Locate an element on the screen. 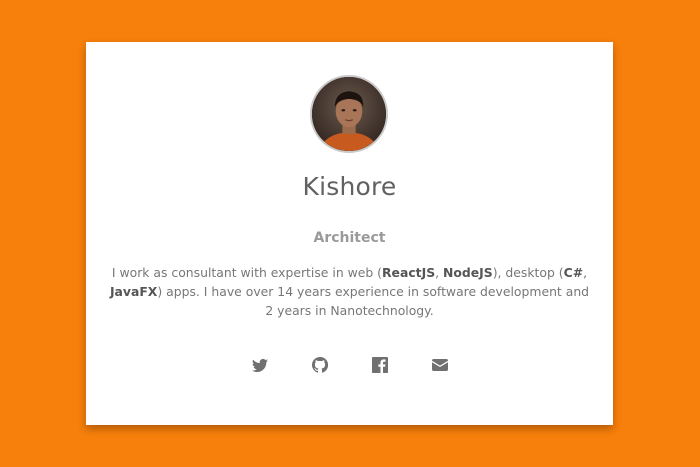  profile-role: Architect is located at coordinates (349, 238).